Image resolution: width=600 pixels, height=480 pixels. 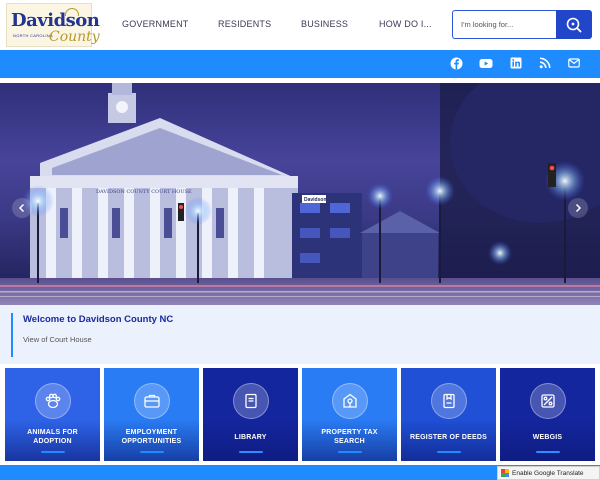 I want to click on tile-webgis: WEBGIS, so click(x=547, y=414).